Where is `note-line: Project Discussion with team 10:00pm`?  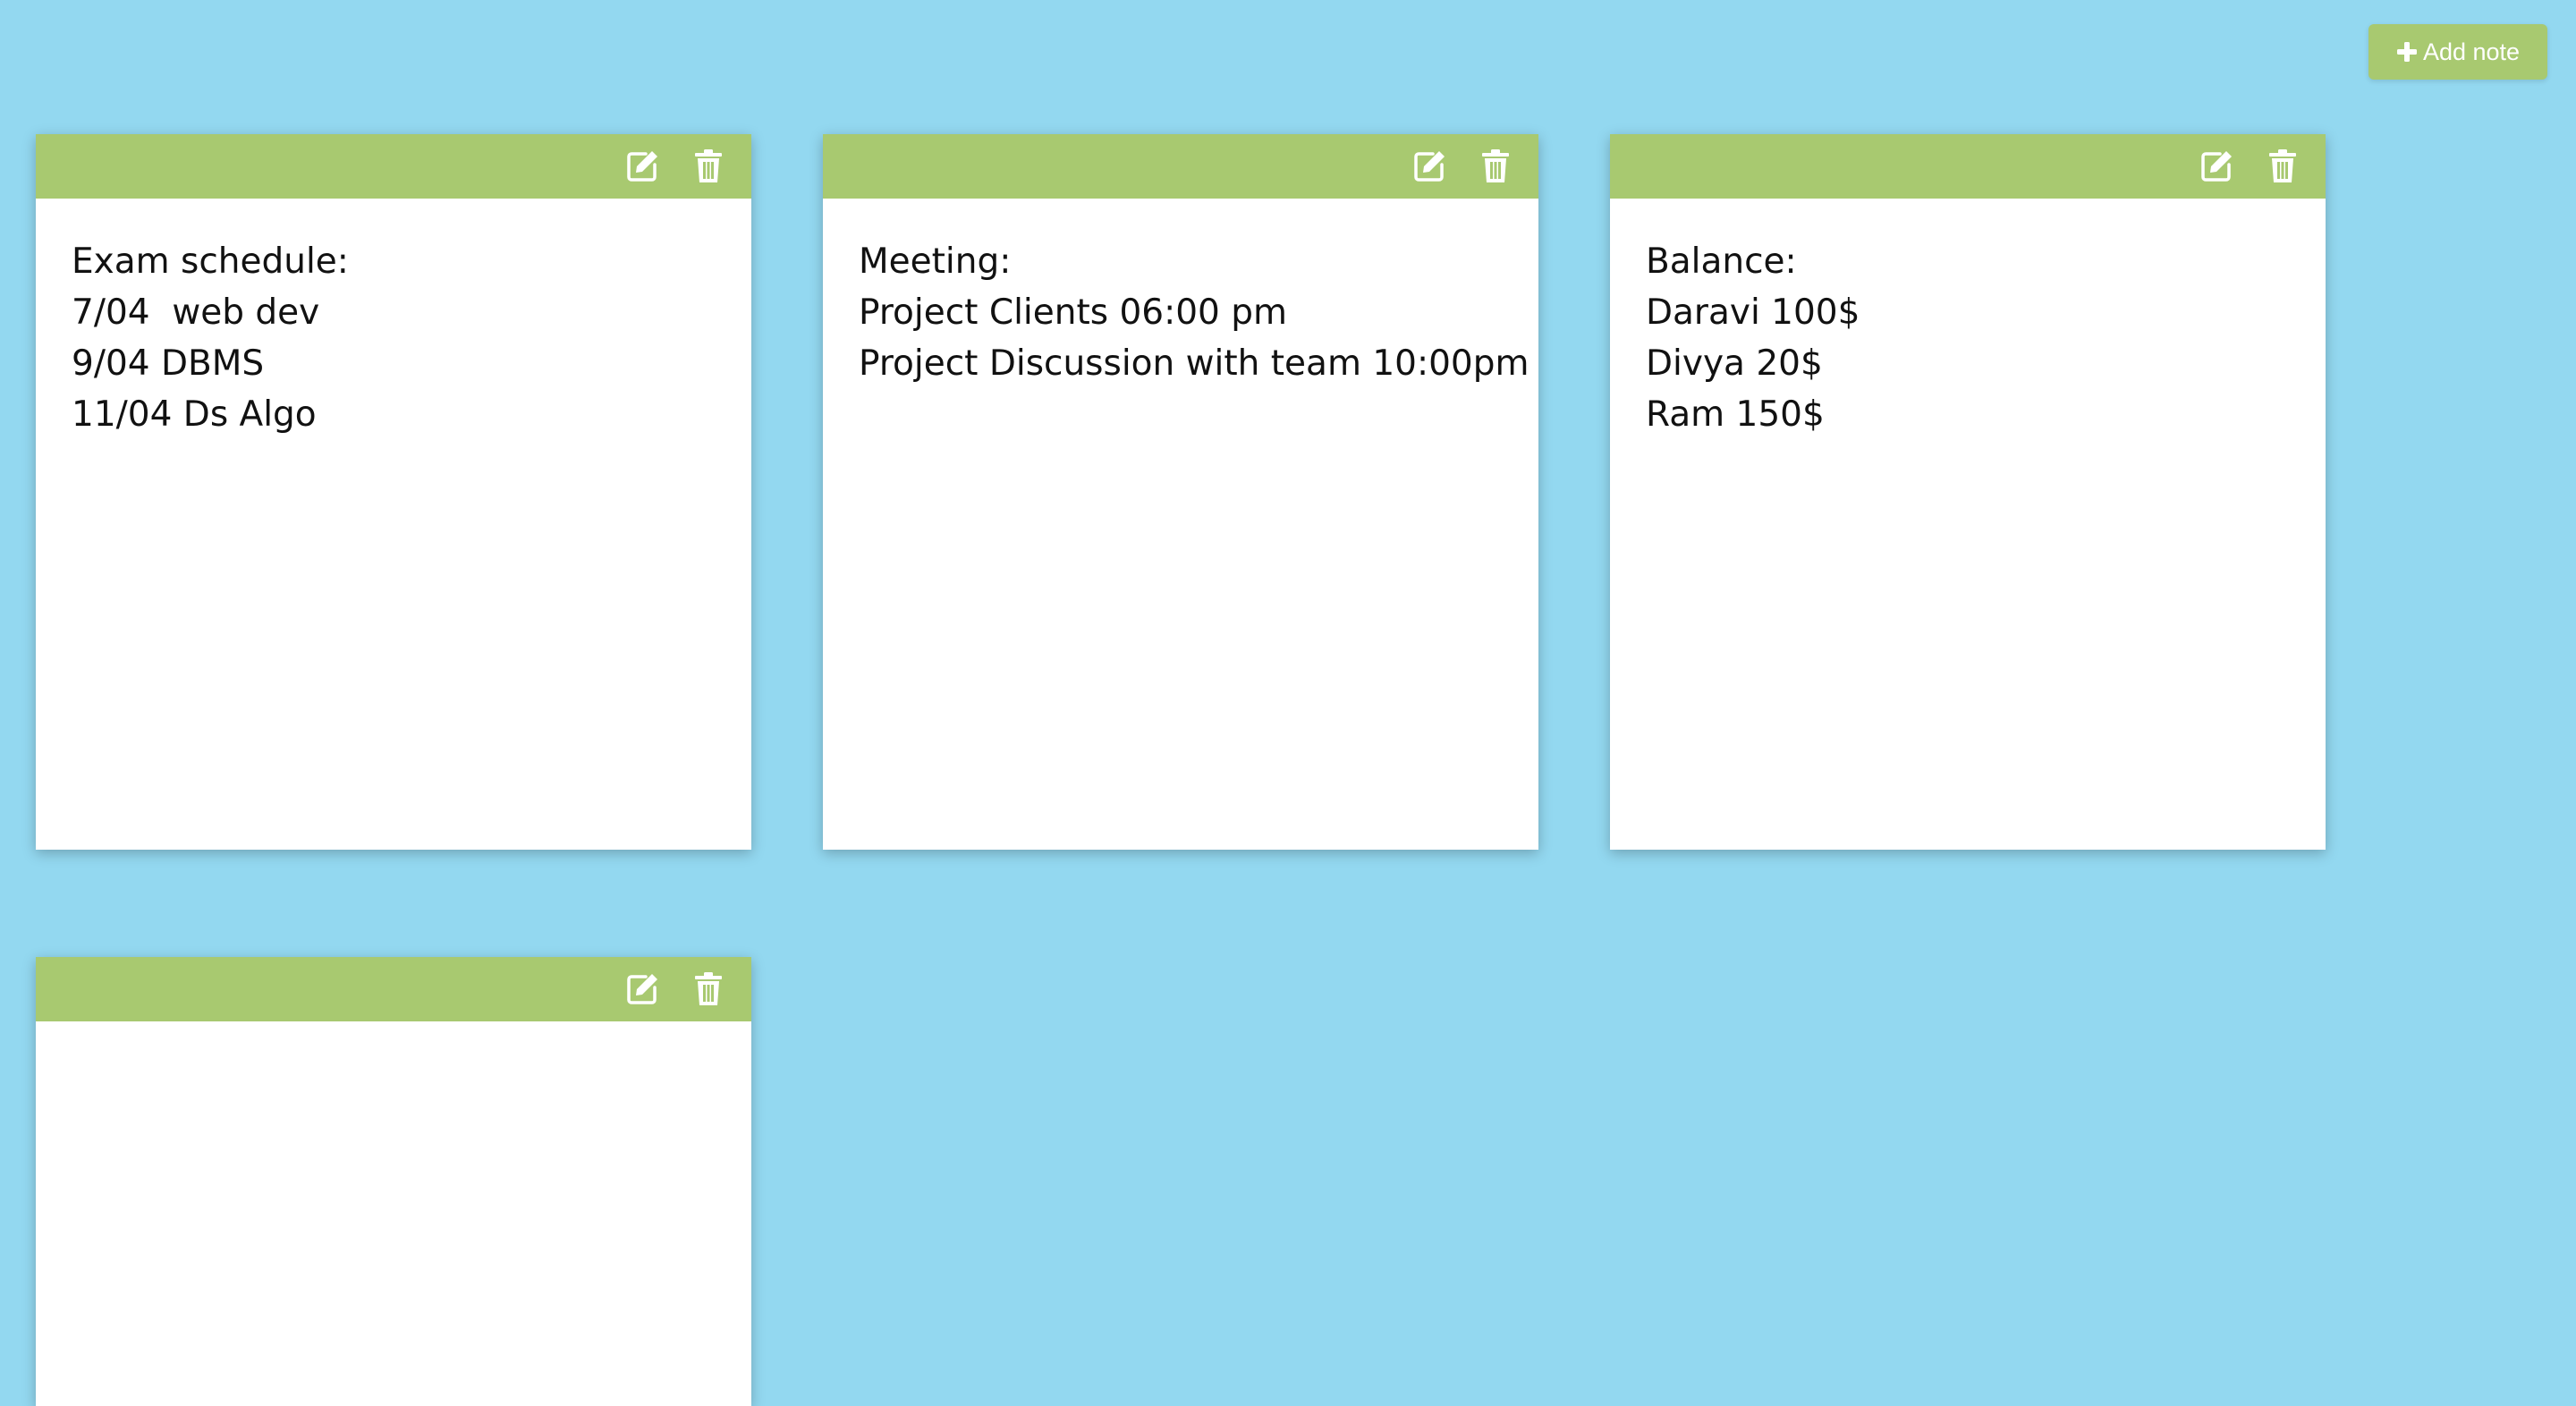 note-line: Project Discussion with team 10:00pm is located at coordinates (1194, 363).